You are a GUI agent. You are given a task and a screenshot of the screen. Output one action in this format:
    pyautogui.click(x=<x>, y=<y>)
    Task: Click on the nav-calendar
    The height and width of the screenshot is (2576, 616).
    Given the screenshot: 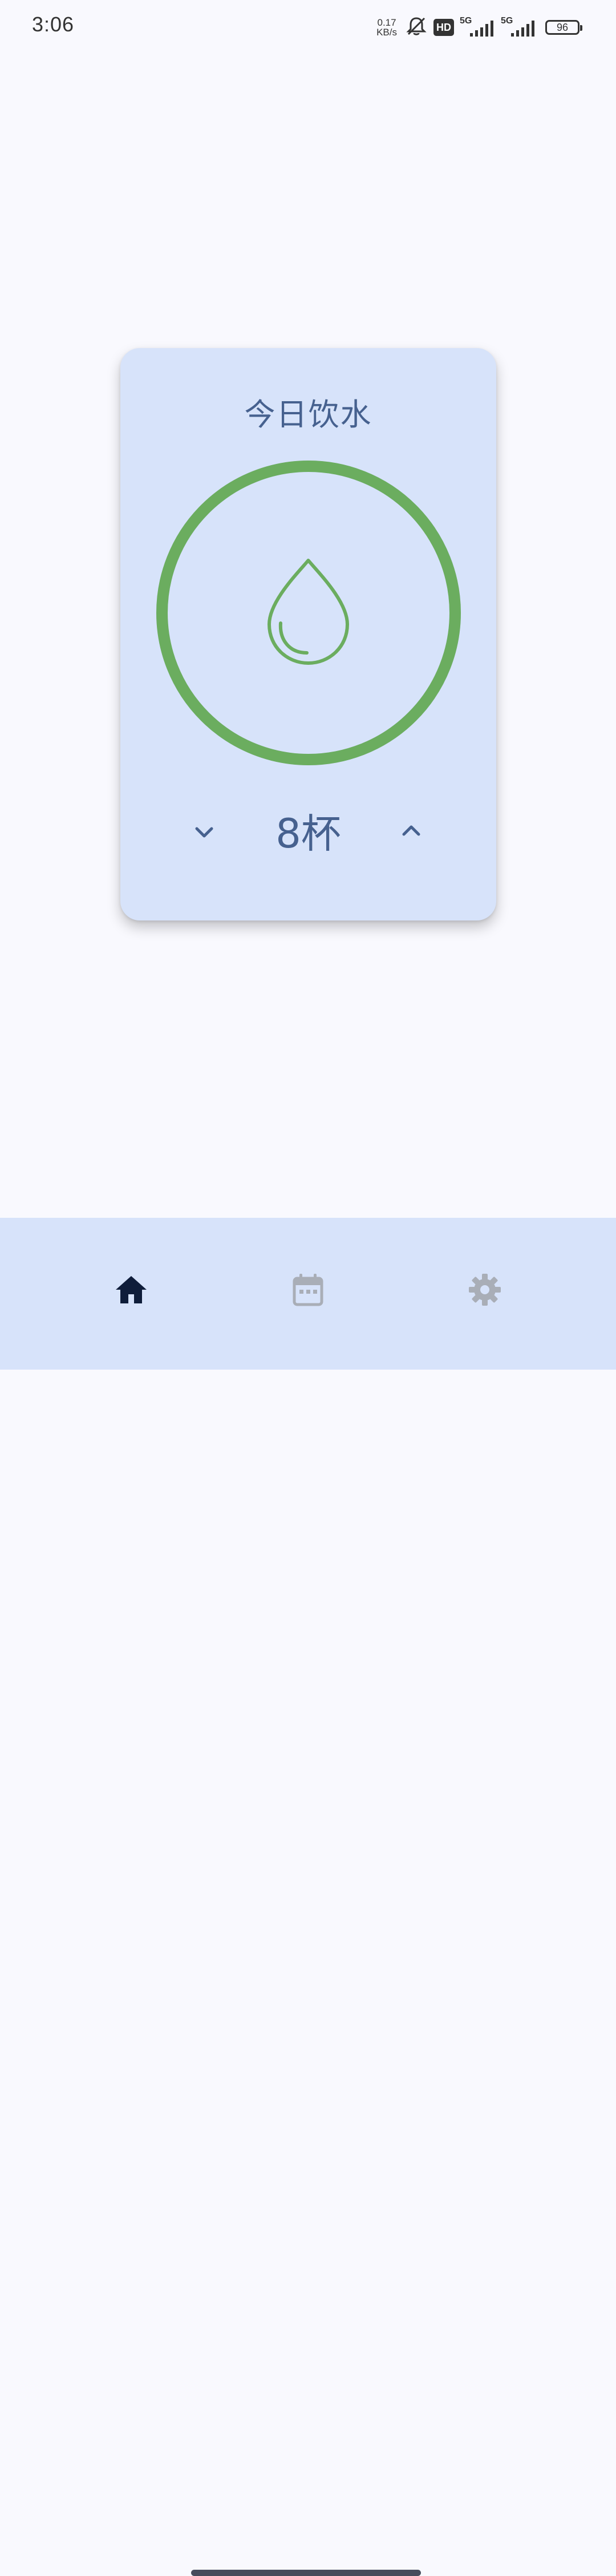 What is the action you would take?
    pyautogui.click(x=308, y=1289)
    